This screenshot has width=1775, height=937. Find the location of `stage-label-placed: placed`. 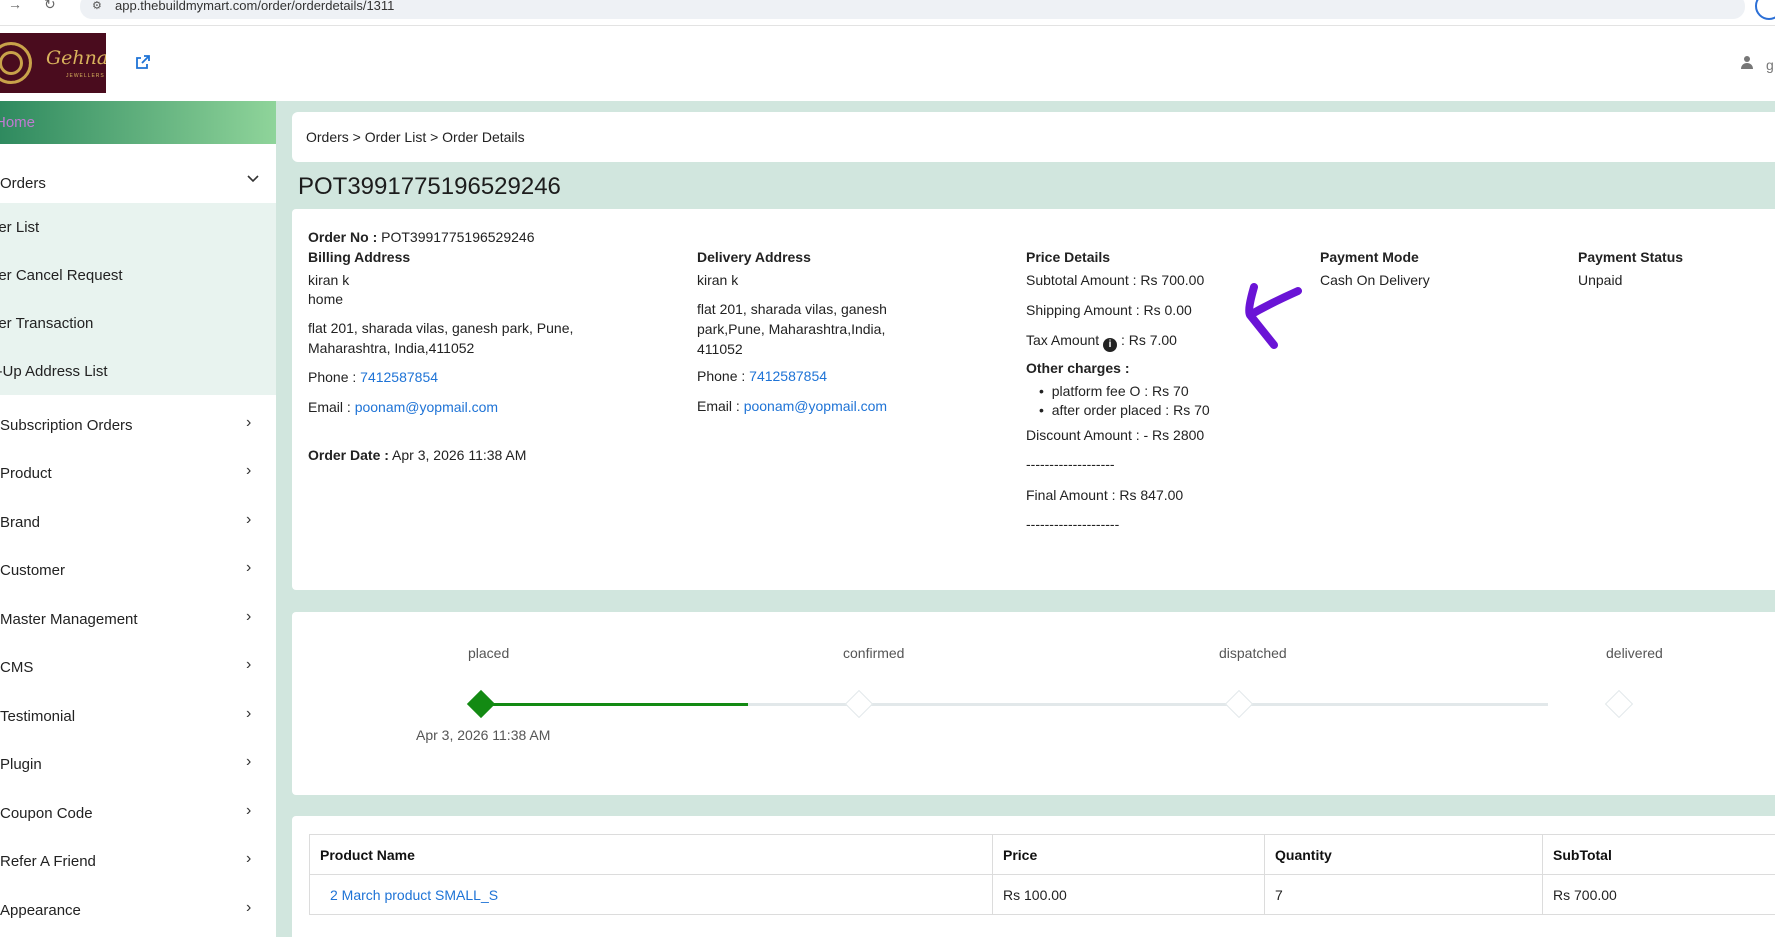

stage-label-placed: placed is located at coordinates (489, 653).